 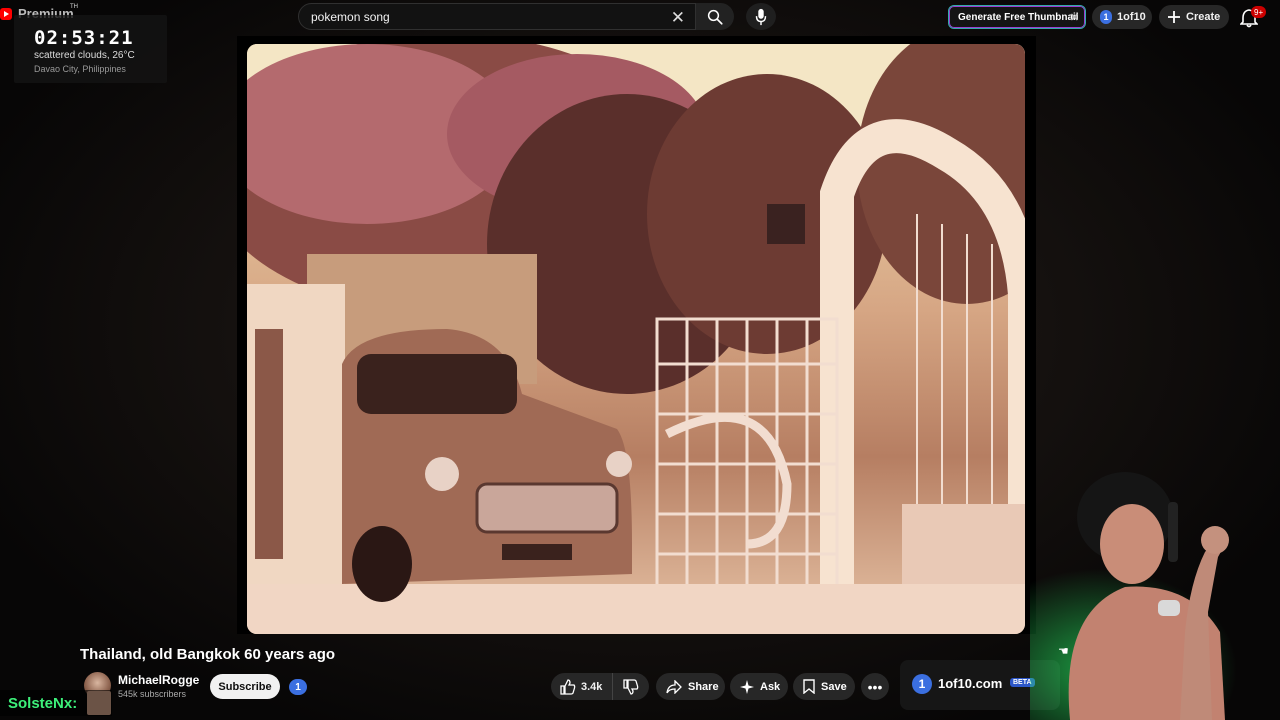 What do you see at coordinates (809, 686) in the screenshot?
I see `bookmark-icon` at bounding box center [809, 686].